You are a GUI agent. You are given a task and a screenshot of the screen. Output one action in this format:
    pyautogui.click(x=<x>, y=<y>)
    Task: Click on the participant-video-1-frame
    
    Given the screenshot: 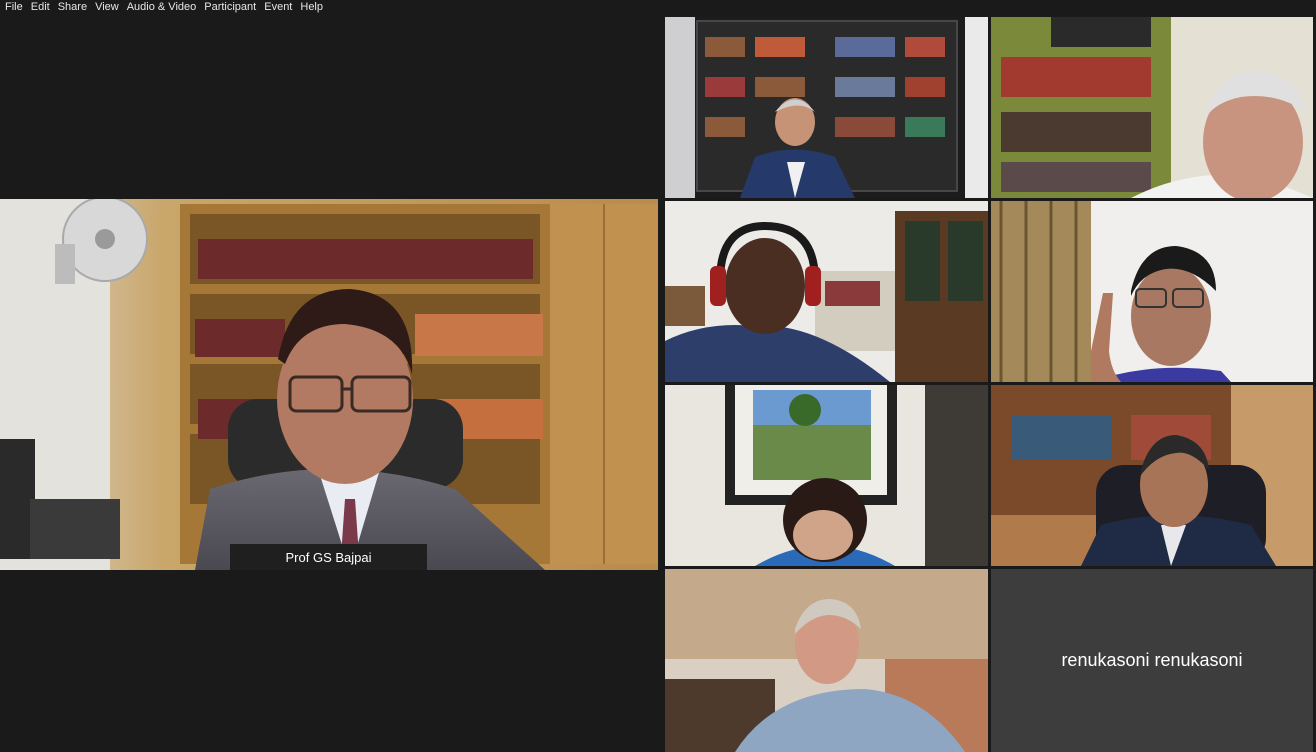 What is the action you would take?
    pyautogui.click(x=826, y=107)
    